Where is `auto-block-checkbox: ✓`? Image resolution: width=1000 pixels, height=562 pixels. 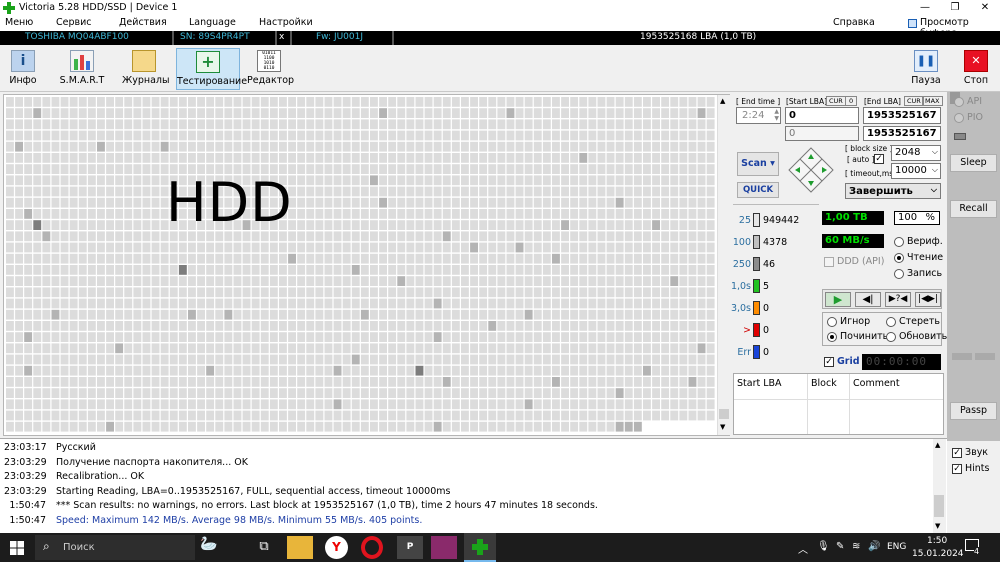
auto-block-checkbox: ✓ is located at coordinates (879, 159).